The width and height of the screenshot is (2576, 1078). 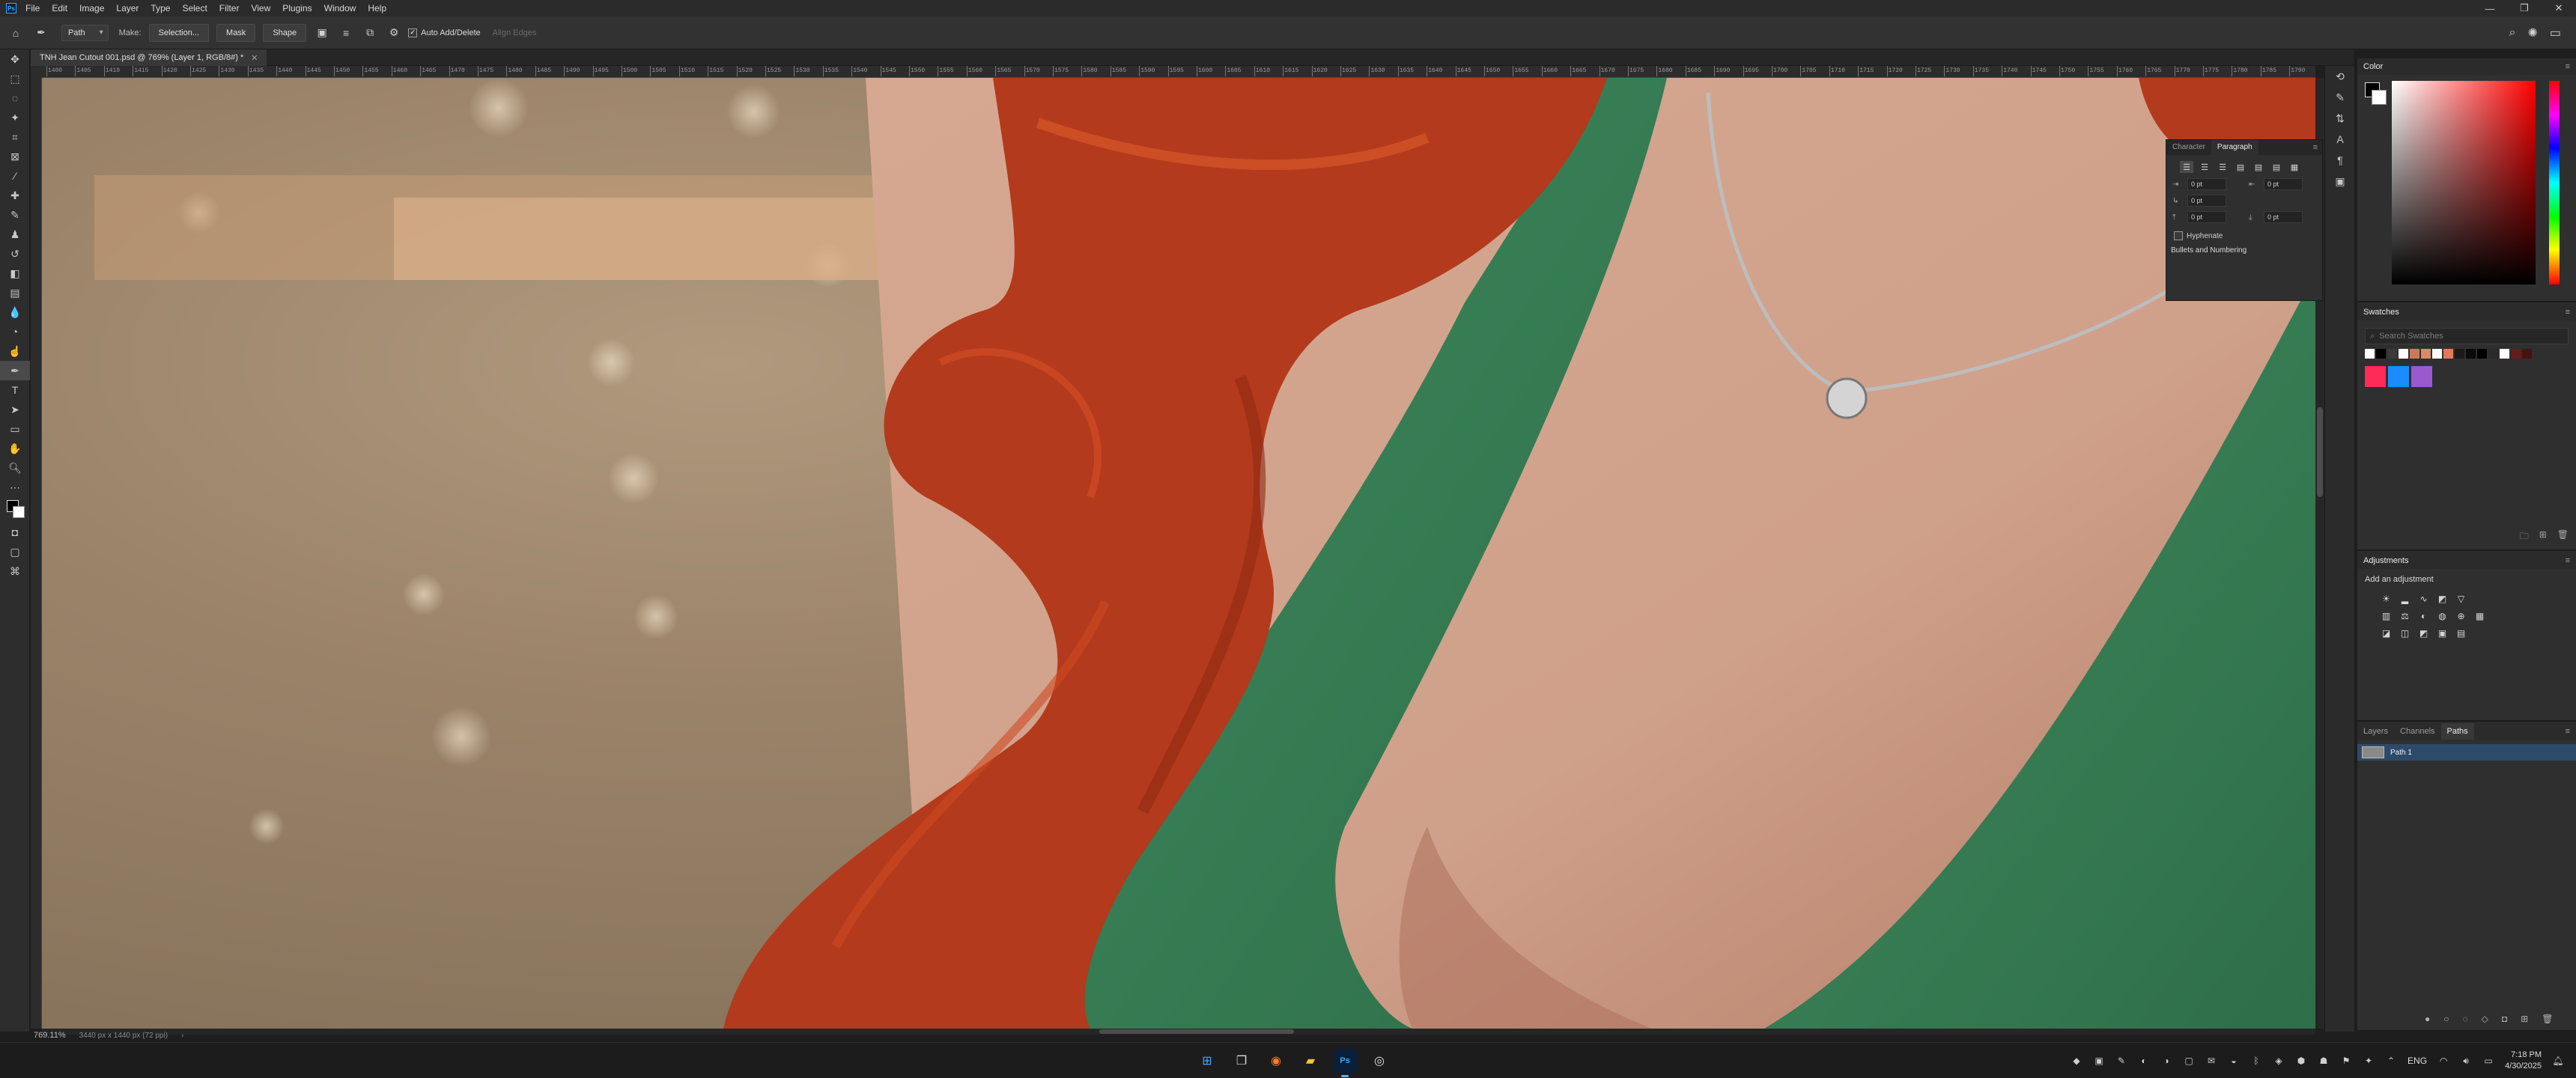 What do you see at coordinates (2461, 633) in the screenshot?
I see `gradient-map-icon: ▤` at bounding box center [2461, 633].